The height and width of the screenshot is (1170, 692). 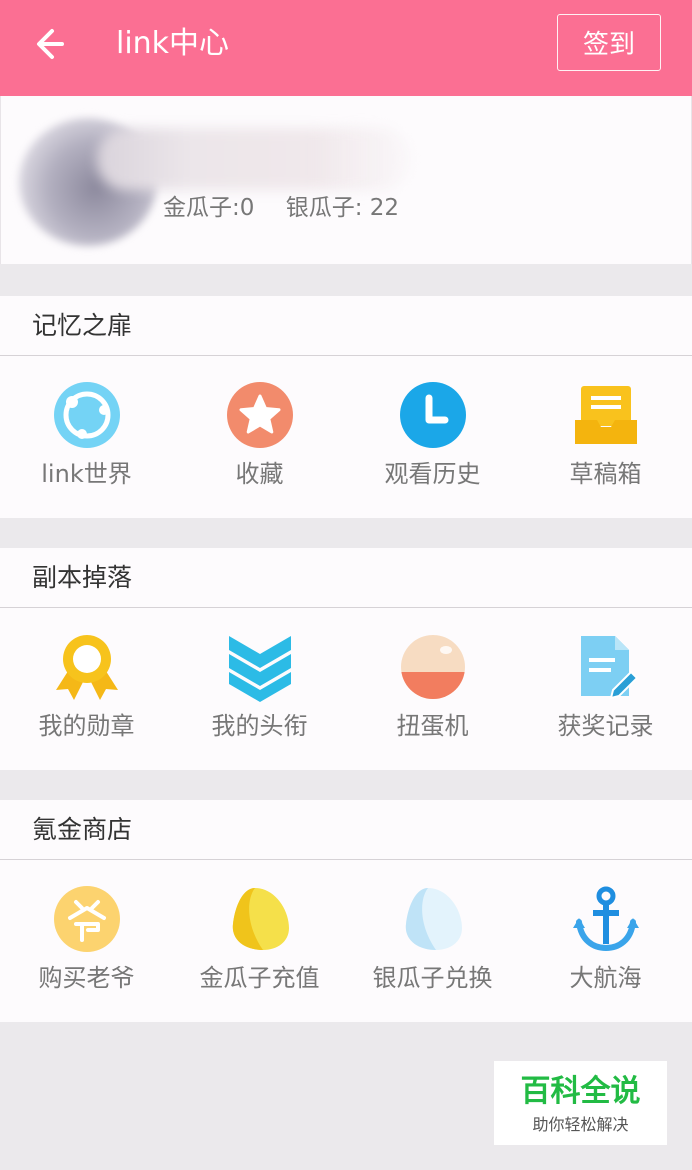 I want to click on menu-item-voyage: 大航海, so click(x=605, y=941).